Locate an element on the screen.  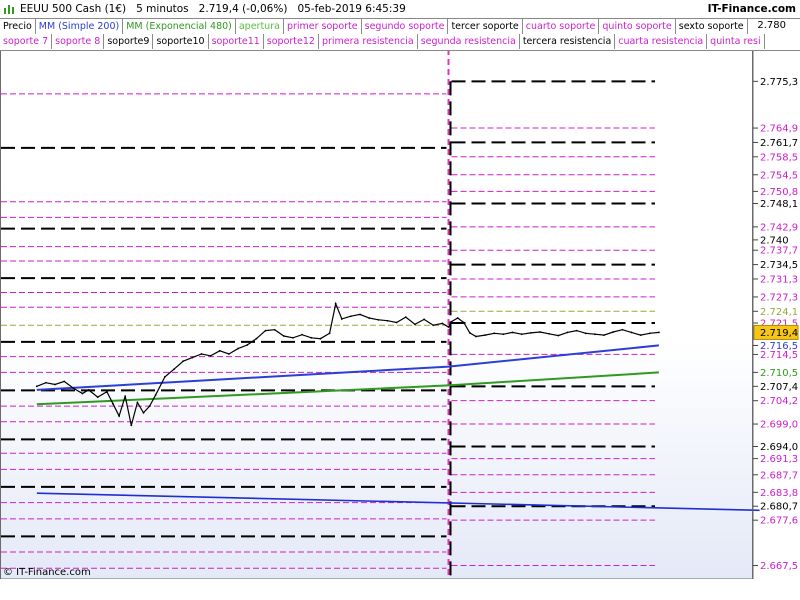
legend-item-row2-9: cuarta resistencia is located at coordinates (661, 41).